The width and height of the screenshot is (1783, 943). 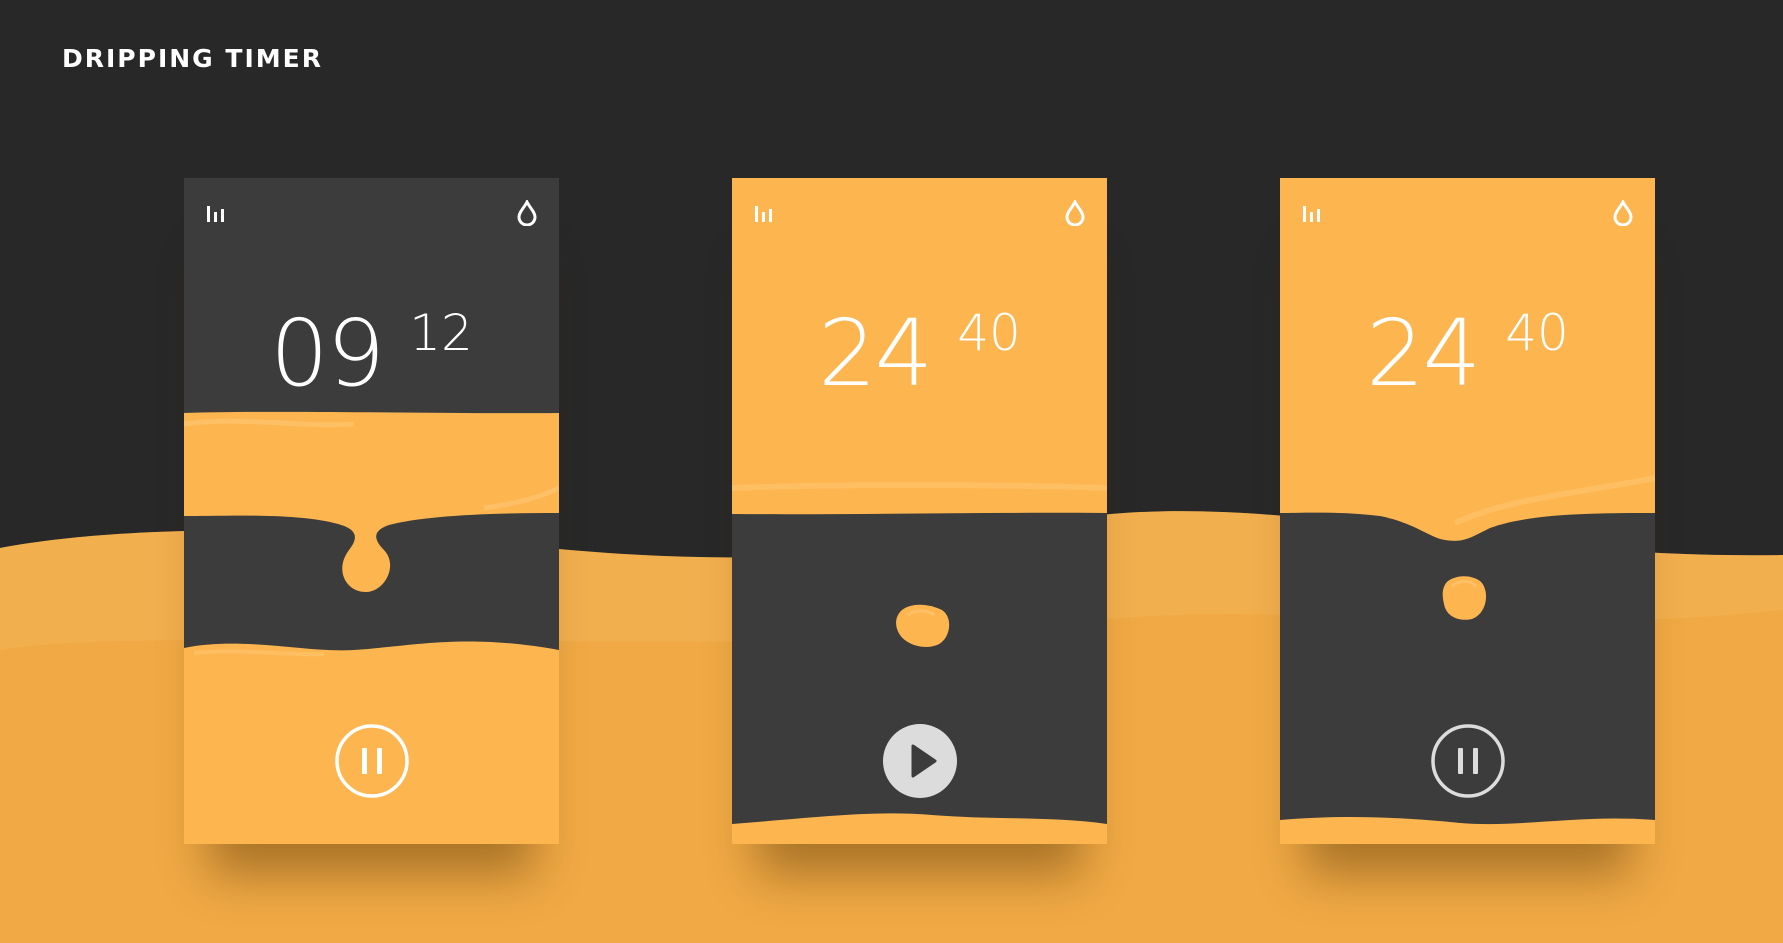 What do you see at coordinates (327, 353) in the screenshot?
I see `timer-minutes: 09` at bounding box center [327, 353].